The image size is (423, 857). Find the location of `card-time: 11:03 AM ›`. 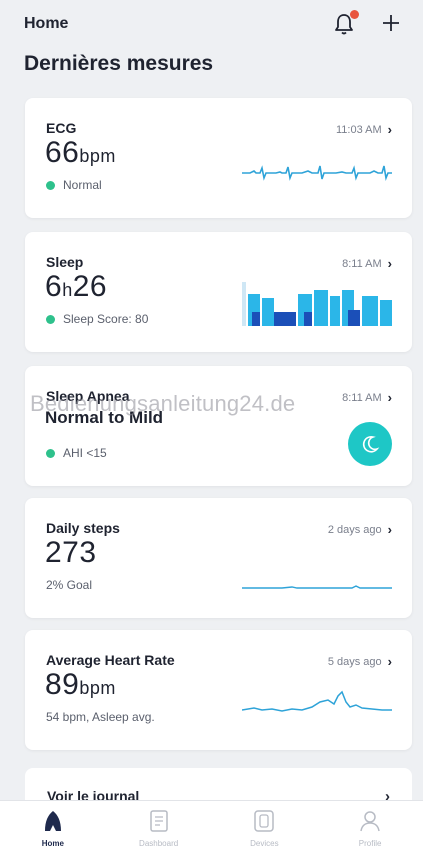

card-time: 11:03 AM › is located at coordinates (364, 129).